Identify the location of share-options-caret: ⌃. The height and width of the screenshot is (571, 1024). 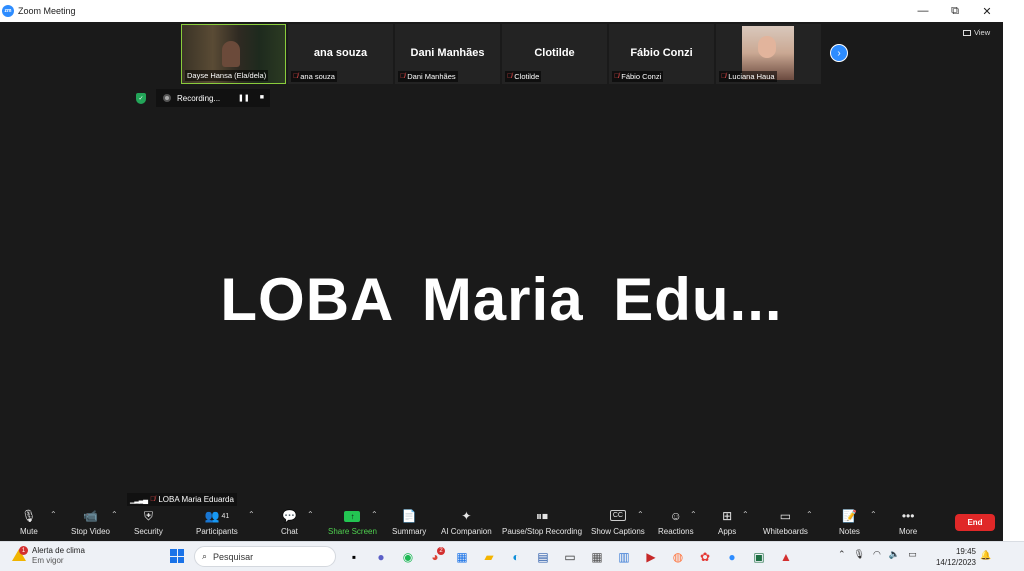
(374, 514).